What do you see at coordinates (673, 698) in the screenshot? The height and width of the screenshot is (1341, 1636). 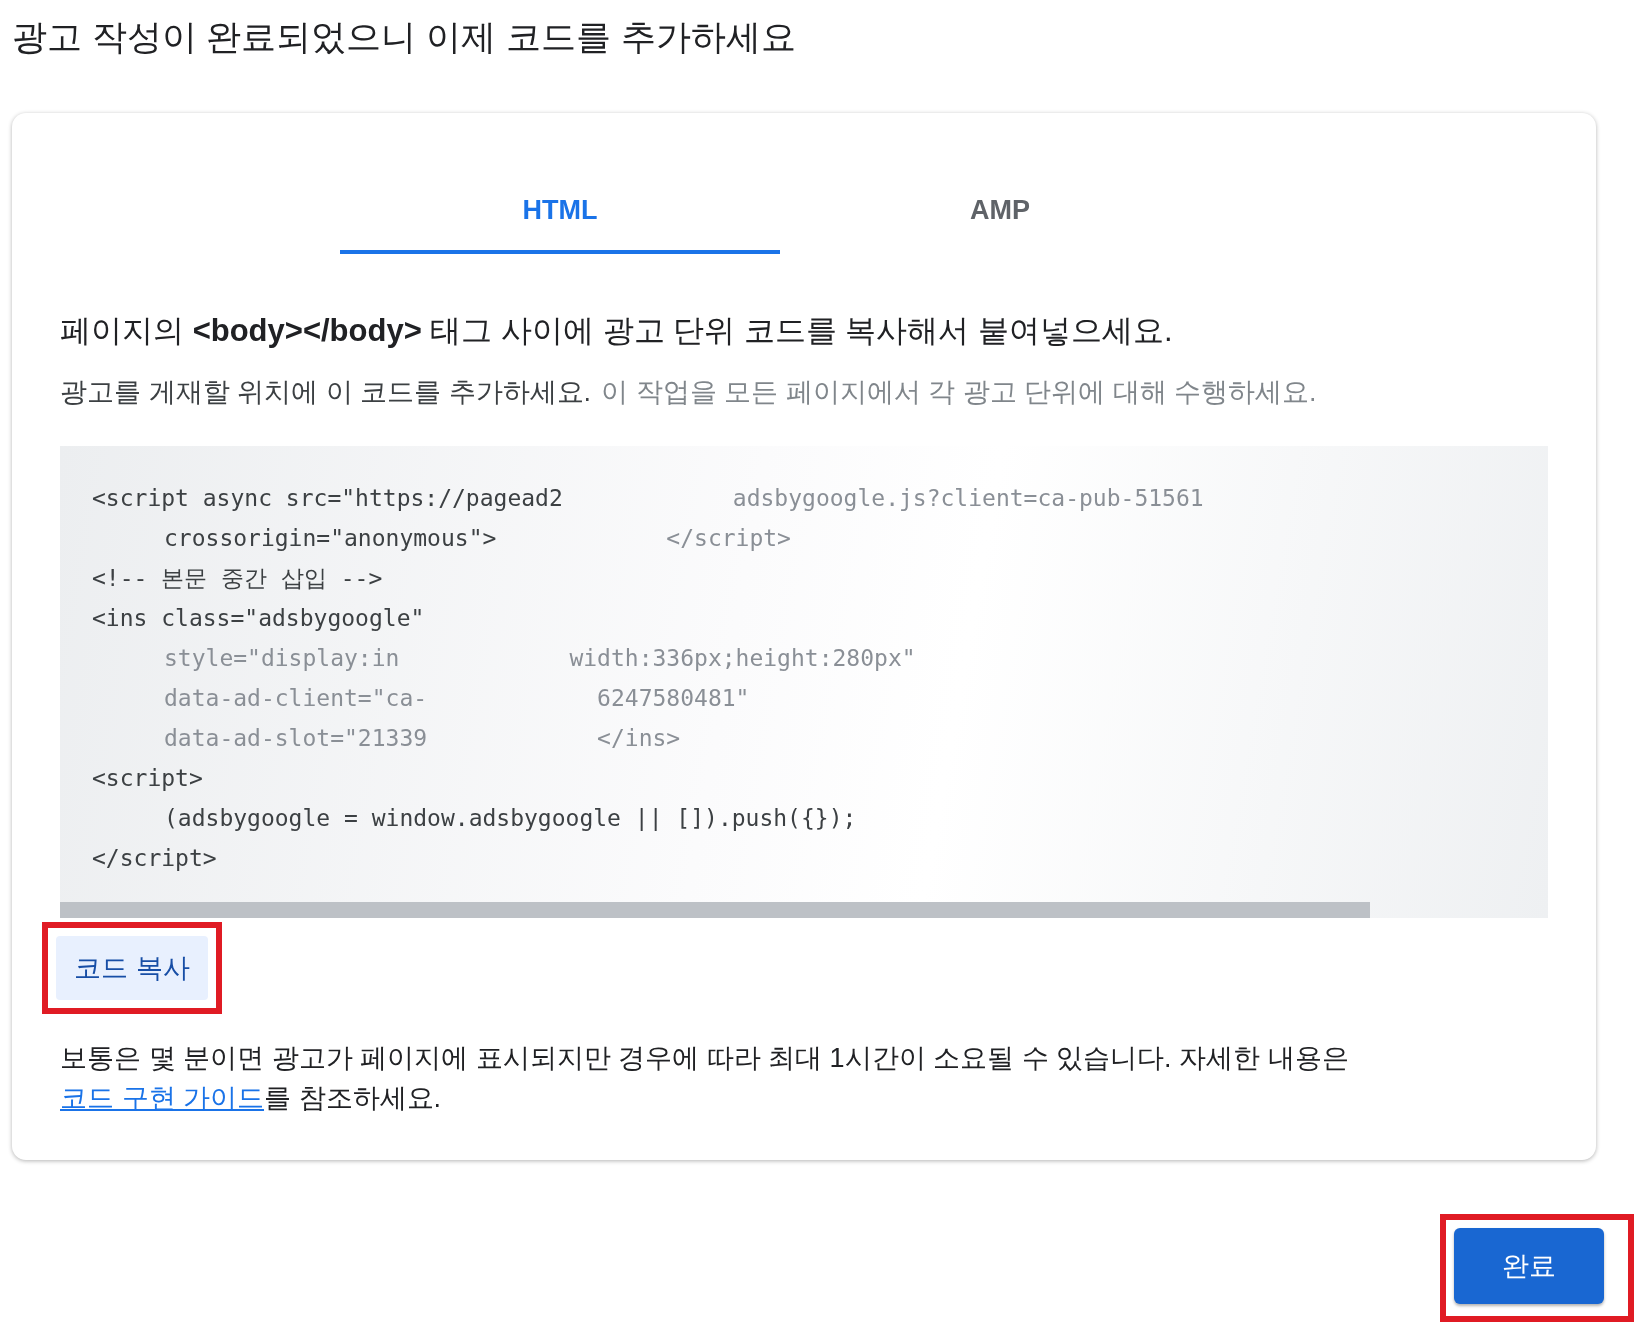 I see `code-text: 6247580481"` at bounding box center [673, 698].